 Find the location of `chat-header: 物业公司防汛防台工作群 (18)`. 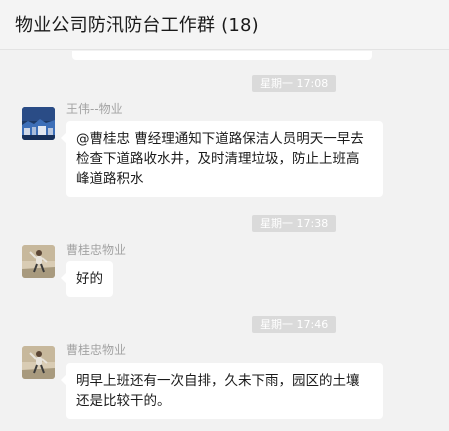

chat-header: 物业公司防汛防台工作群 (18) is located at coordinates (224, 25).